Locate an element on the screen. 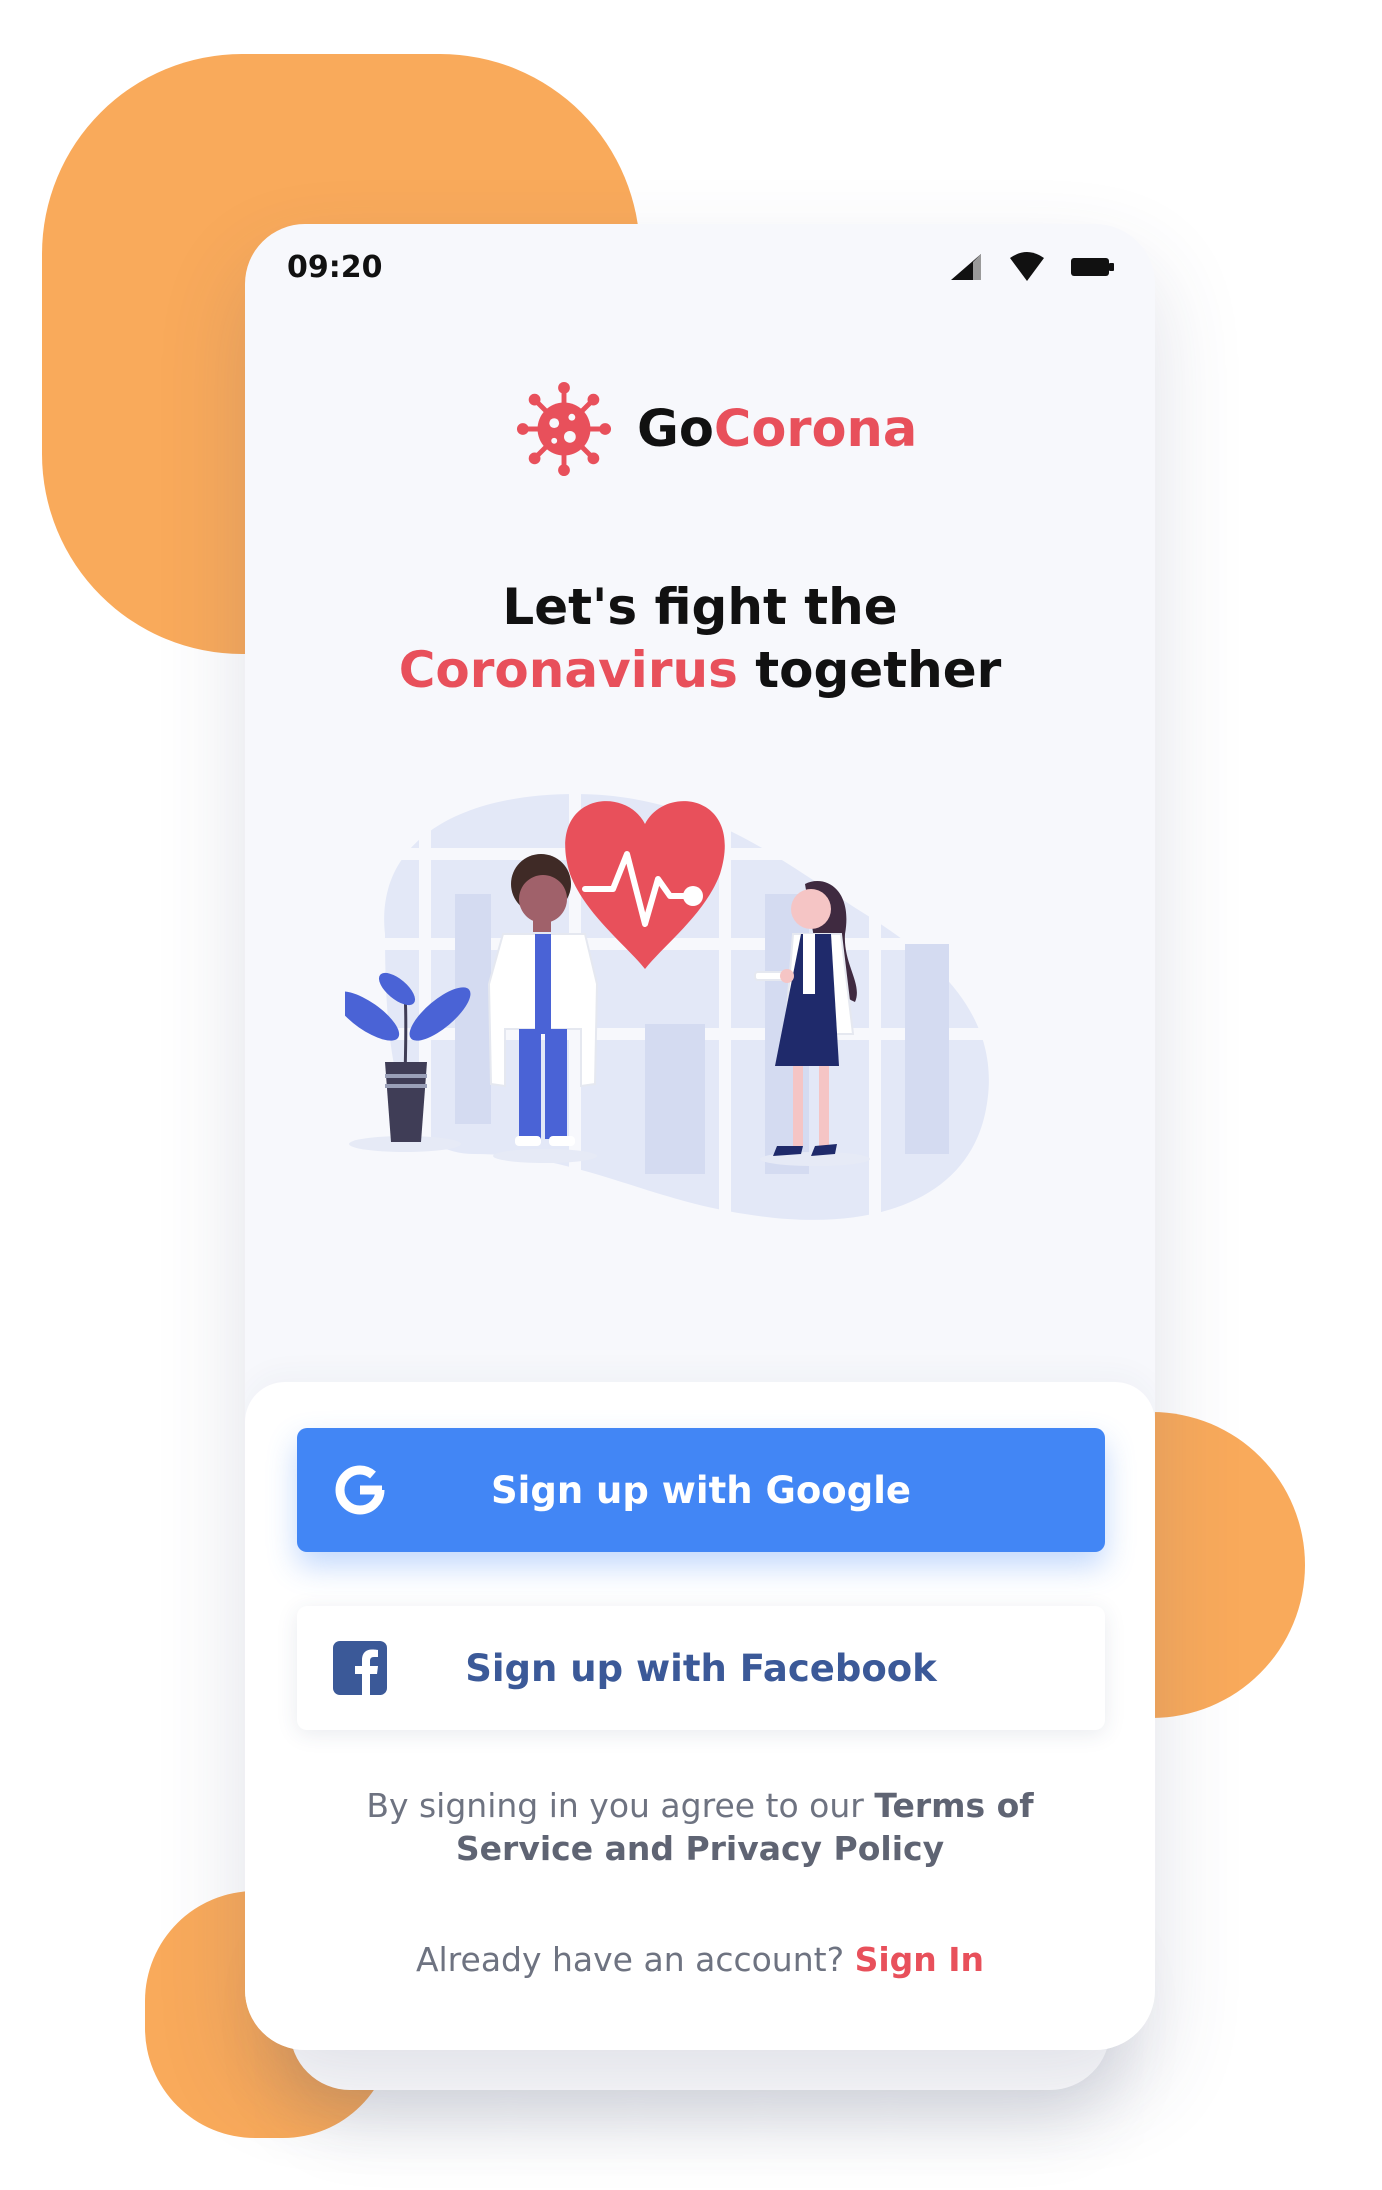 This screenshot has height=2190, width=1382. terms-prefix: By signing in you agree to our is located at coordinates (620, 1805).